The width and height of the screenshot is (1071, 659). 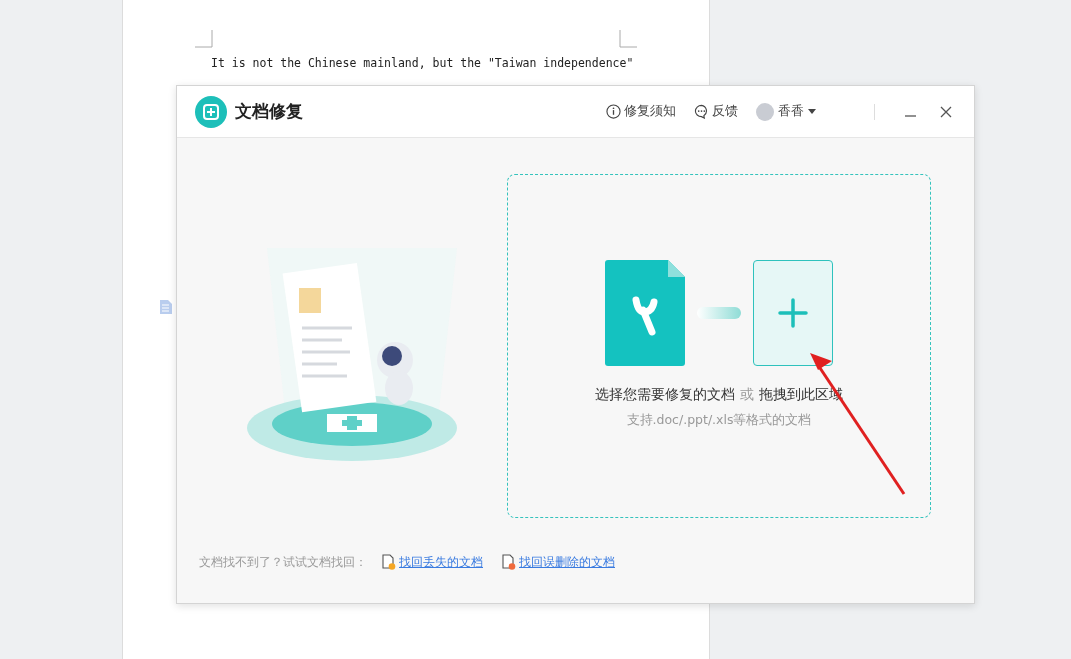 I want to click on avatar-icon, so click(x=765, y=111).